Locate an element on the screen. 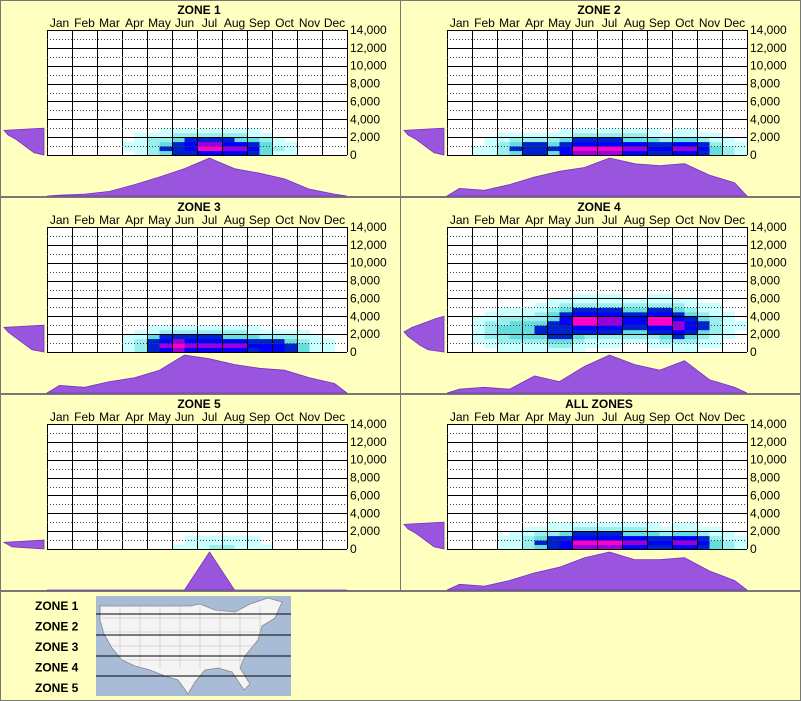 The width and height of the screenshot is (801, 701). legend-zone-label: ZONE 3 is located at coordinates (57, 647).